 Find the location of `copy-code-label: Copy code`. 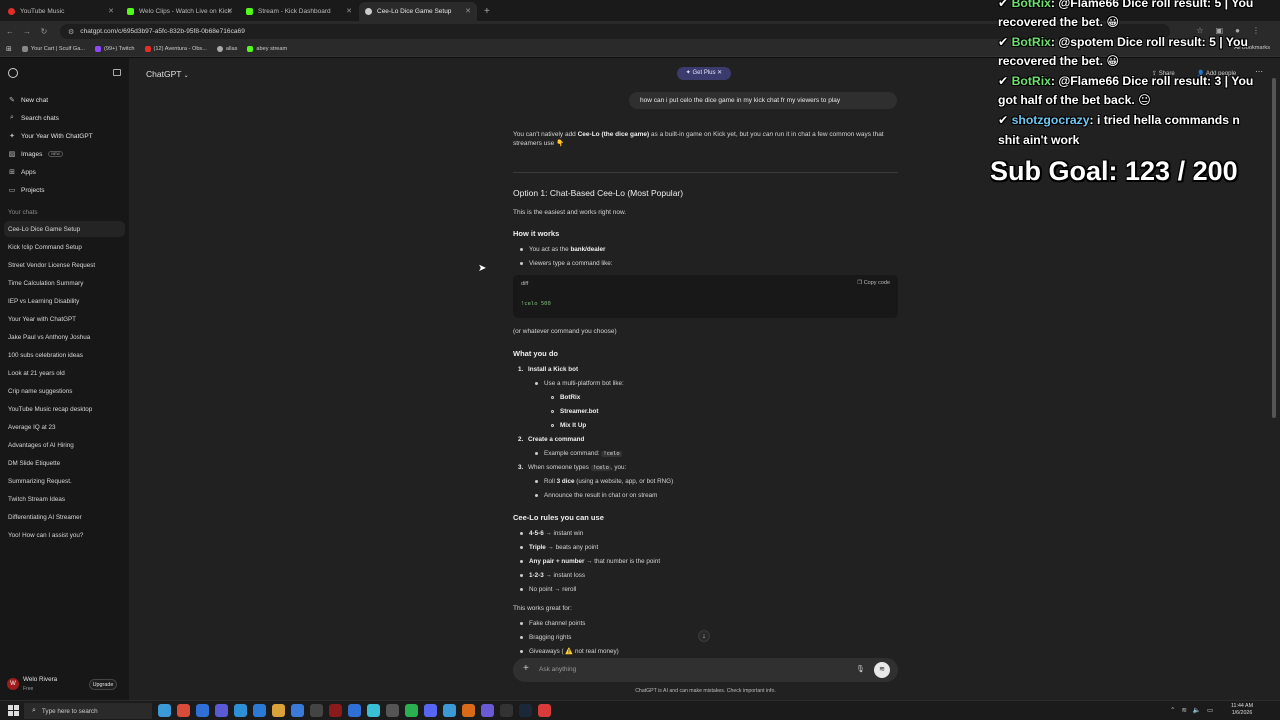

copy-code-label: Copy code is located at coordinates (876, 283).